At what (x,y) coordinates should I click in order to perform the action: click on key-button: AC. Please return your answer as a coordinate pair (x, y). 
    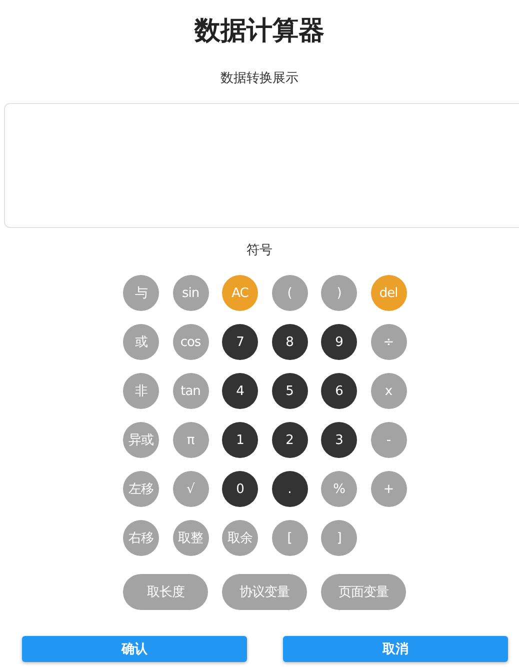
    Looking at the image, I should click on (240, 293).